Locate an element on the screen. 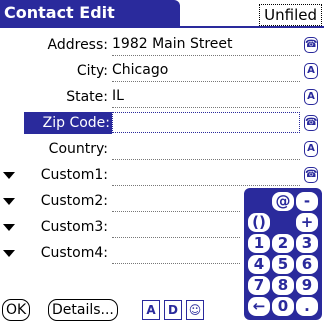 The image size is (324, 324). field-row-city: City: Chicago A is located at coordinates (159, 71).